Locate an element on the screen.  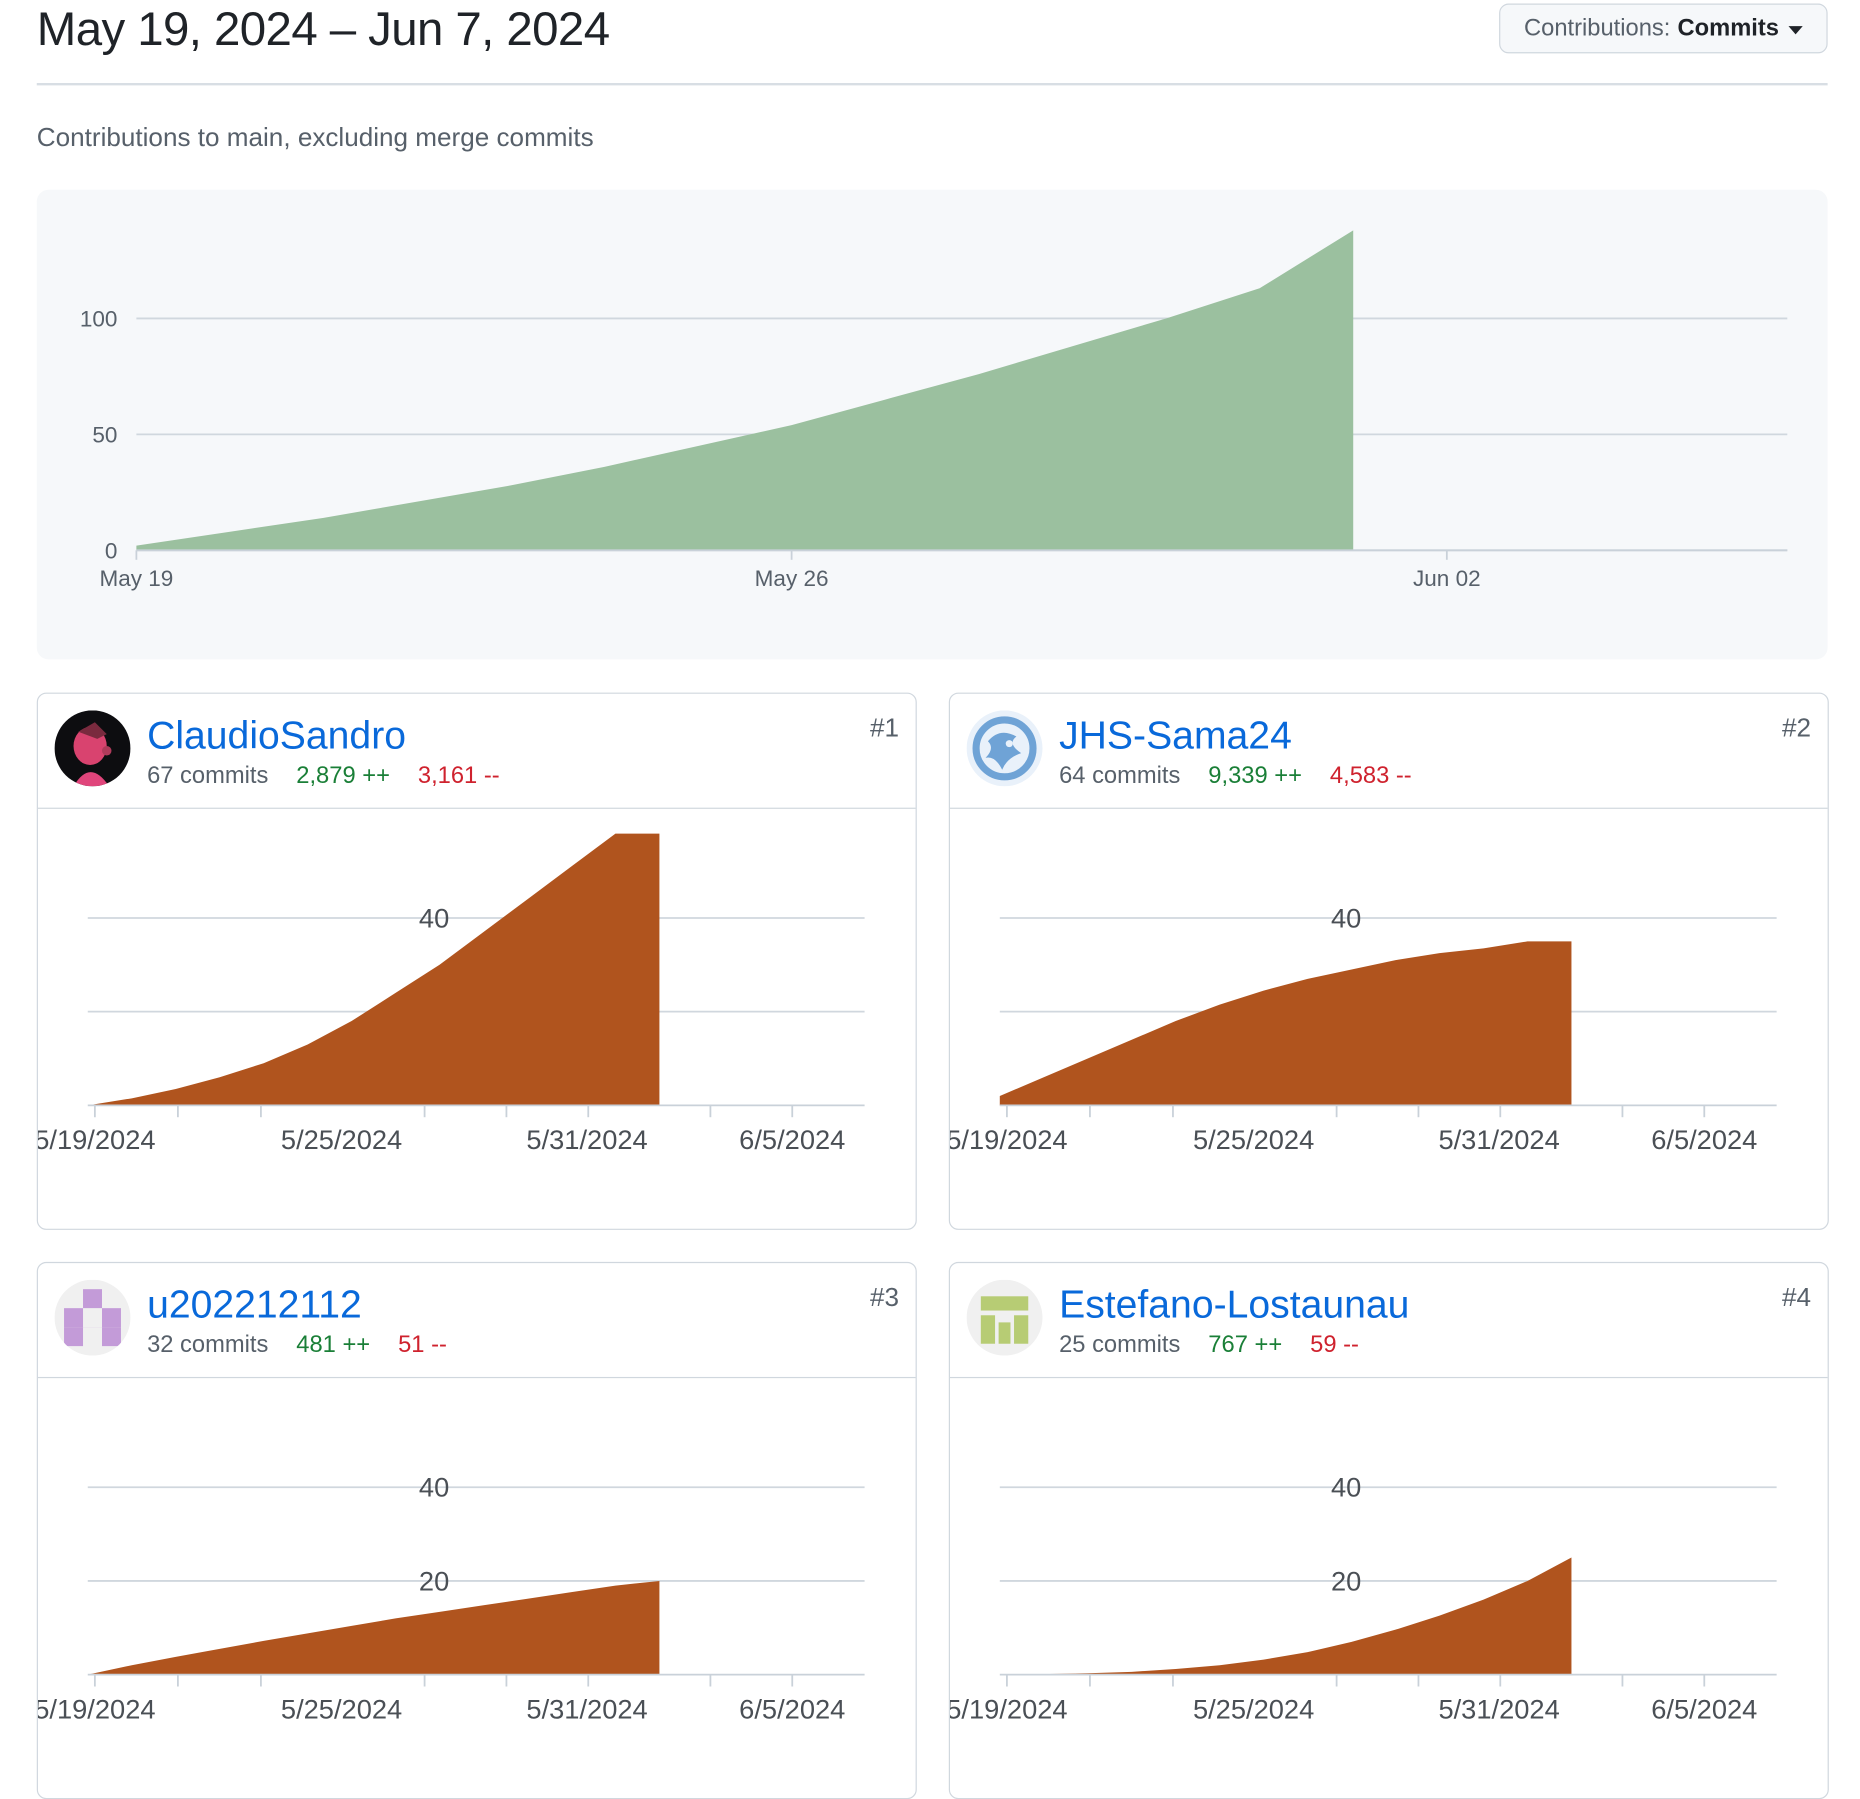
date-range-title: May 19, 2024 – Jun 7, 2024 is located at coordinates (323, 29).